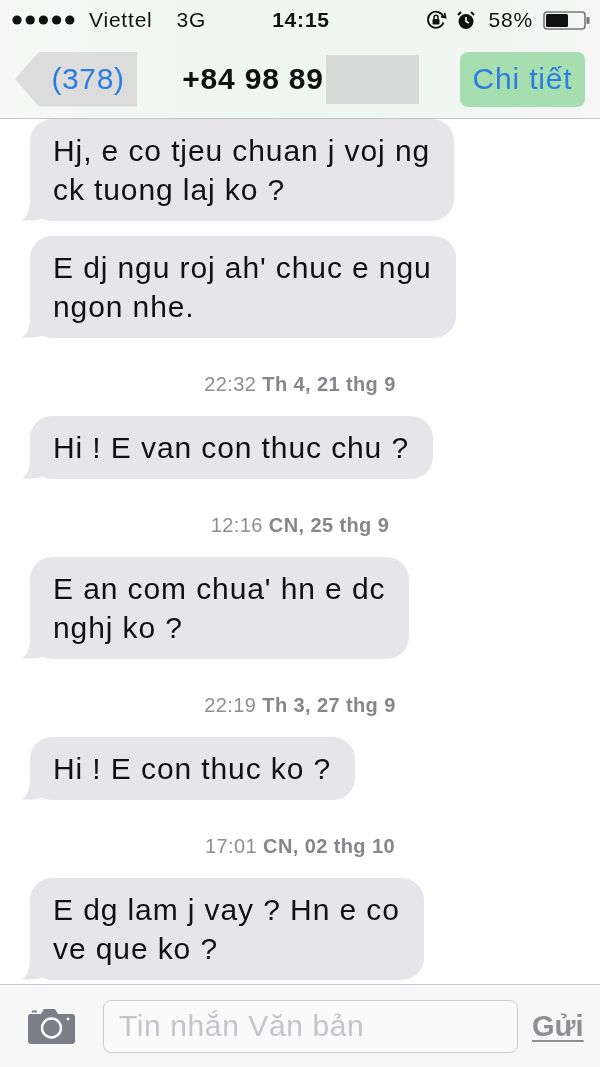 This screenshot has width=600, height=1067. Describe the element at coordinates (191, 20) in the screenshot. I see `network-type: 3G` at that location.